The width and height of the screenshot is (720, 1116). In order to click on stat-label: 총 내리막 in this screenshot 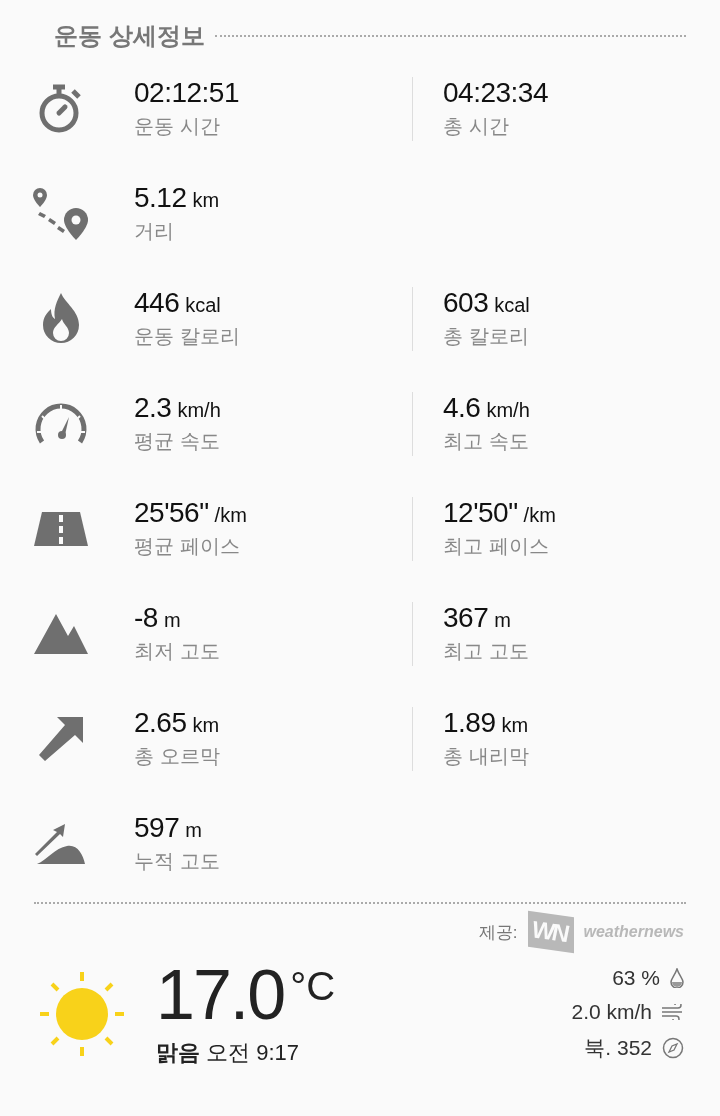, I will do `click(486, 756)`.